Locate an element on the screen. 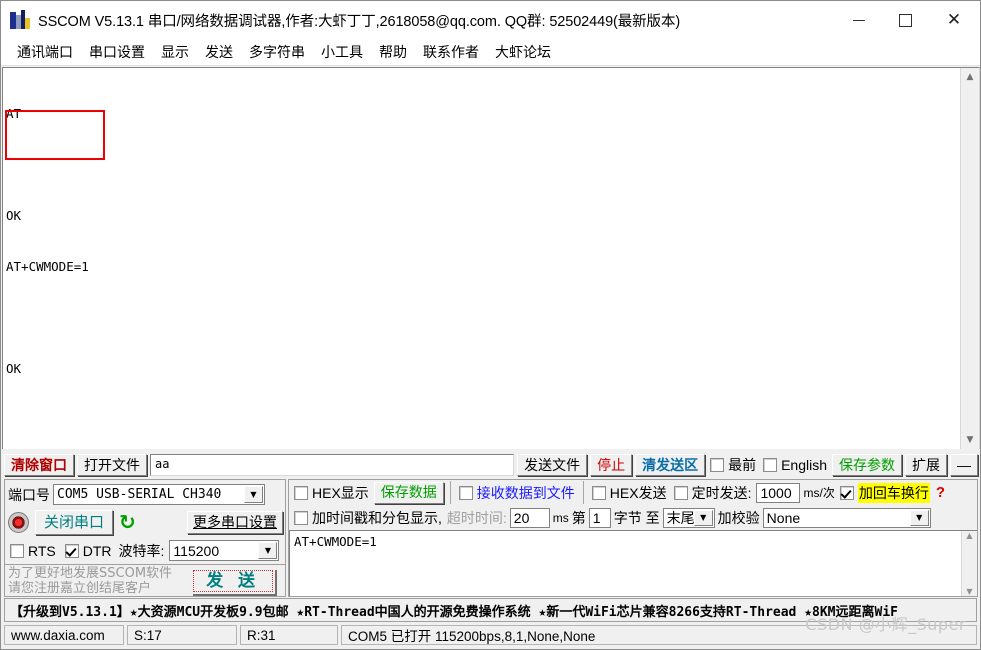 This screenshot has width=981, height=650. menu-item-multi-string: 多字符串 is located at coordinates (277, 52).